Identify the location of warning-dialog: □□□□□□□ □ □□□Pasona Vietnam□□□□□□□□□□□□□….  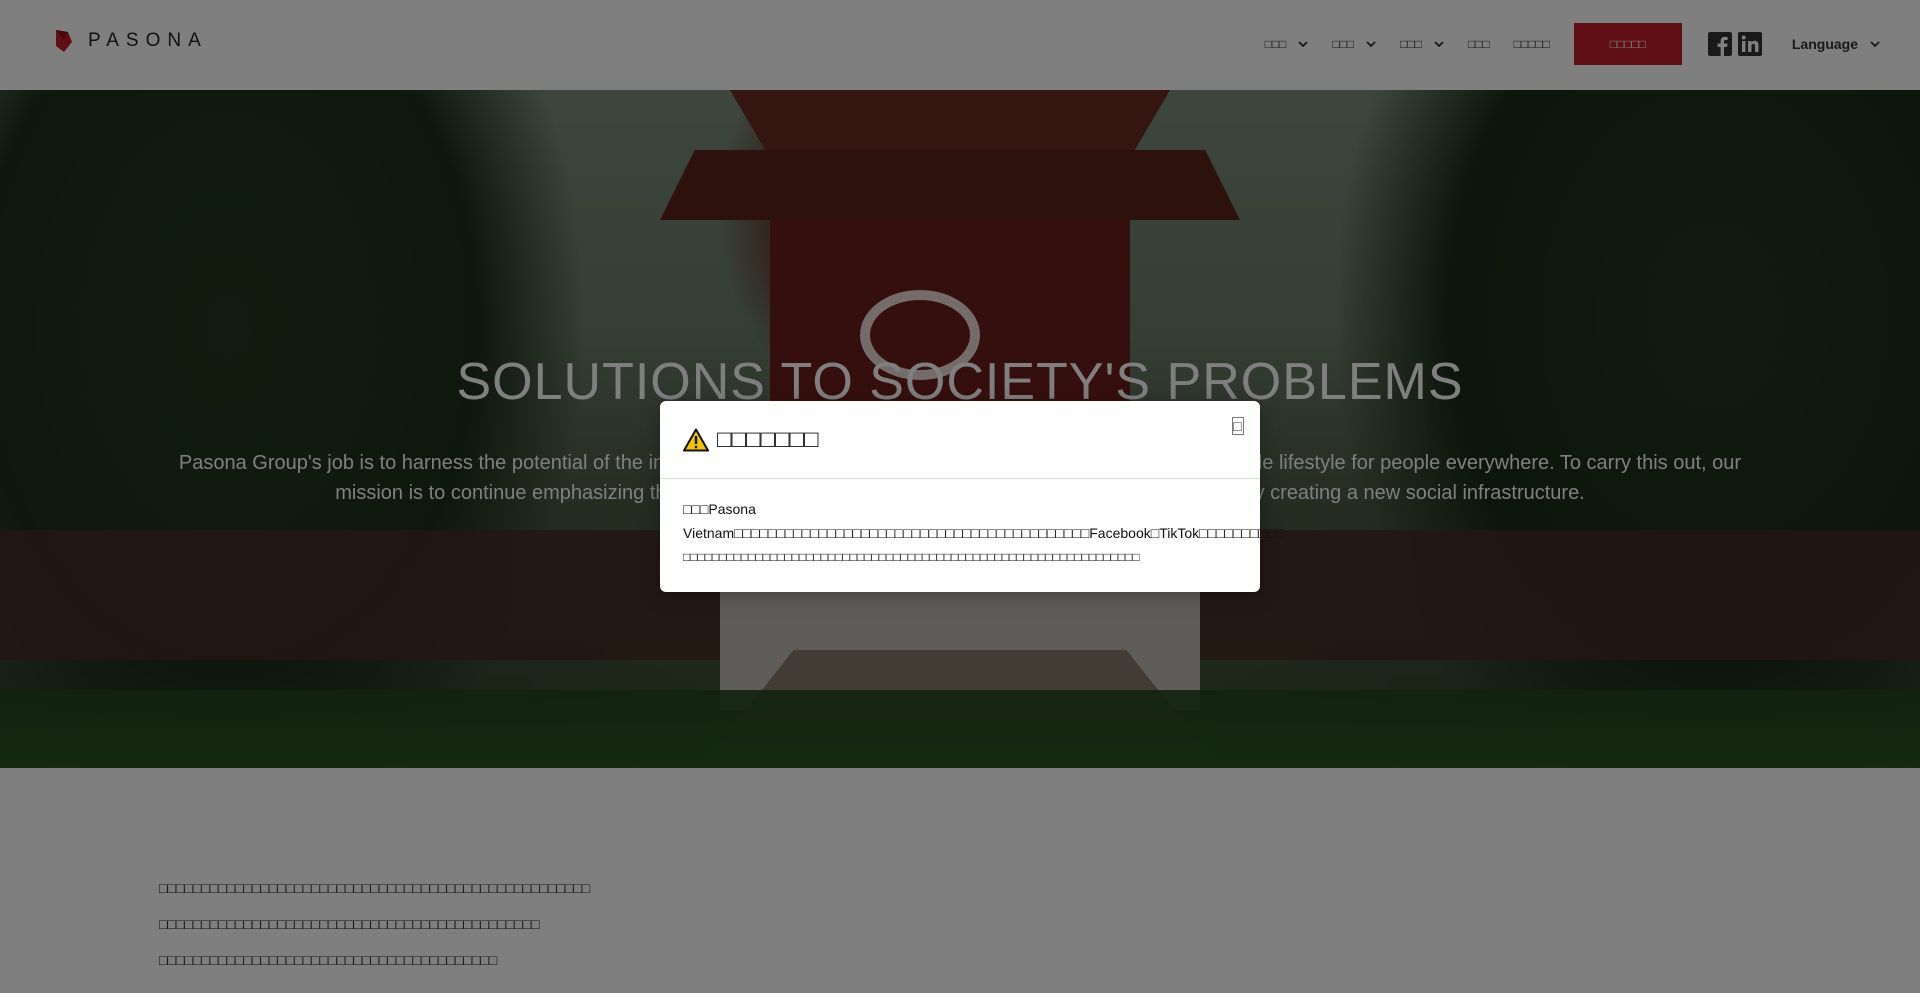
(972, 496).